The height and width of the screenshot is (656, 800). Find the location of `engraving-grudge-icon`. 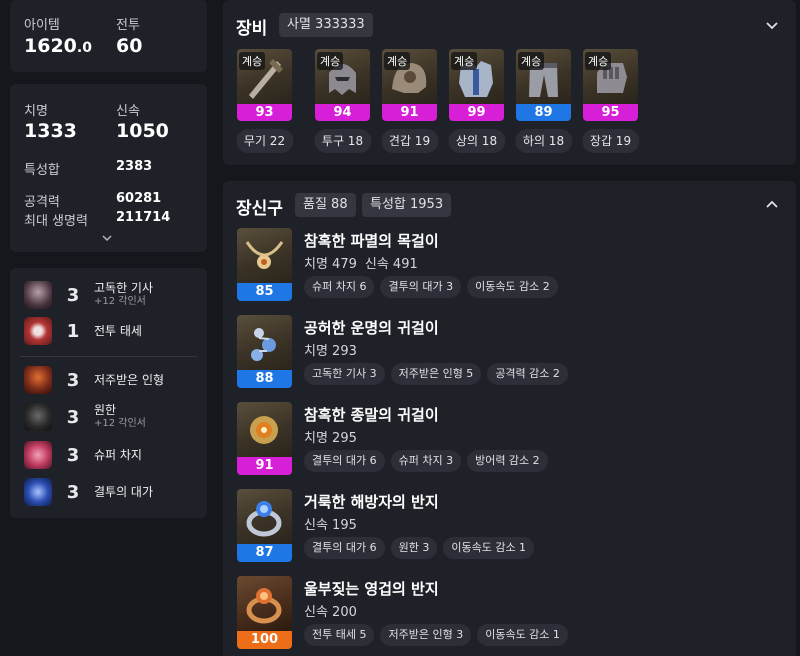

engraving-grudge-icon is located at coordinates (38, 417).